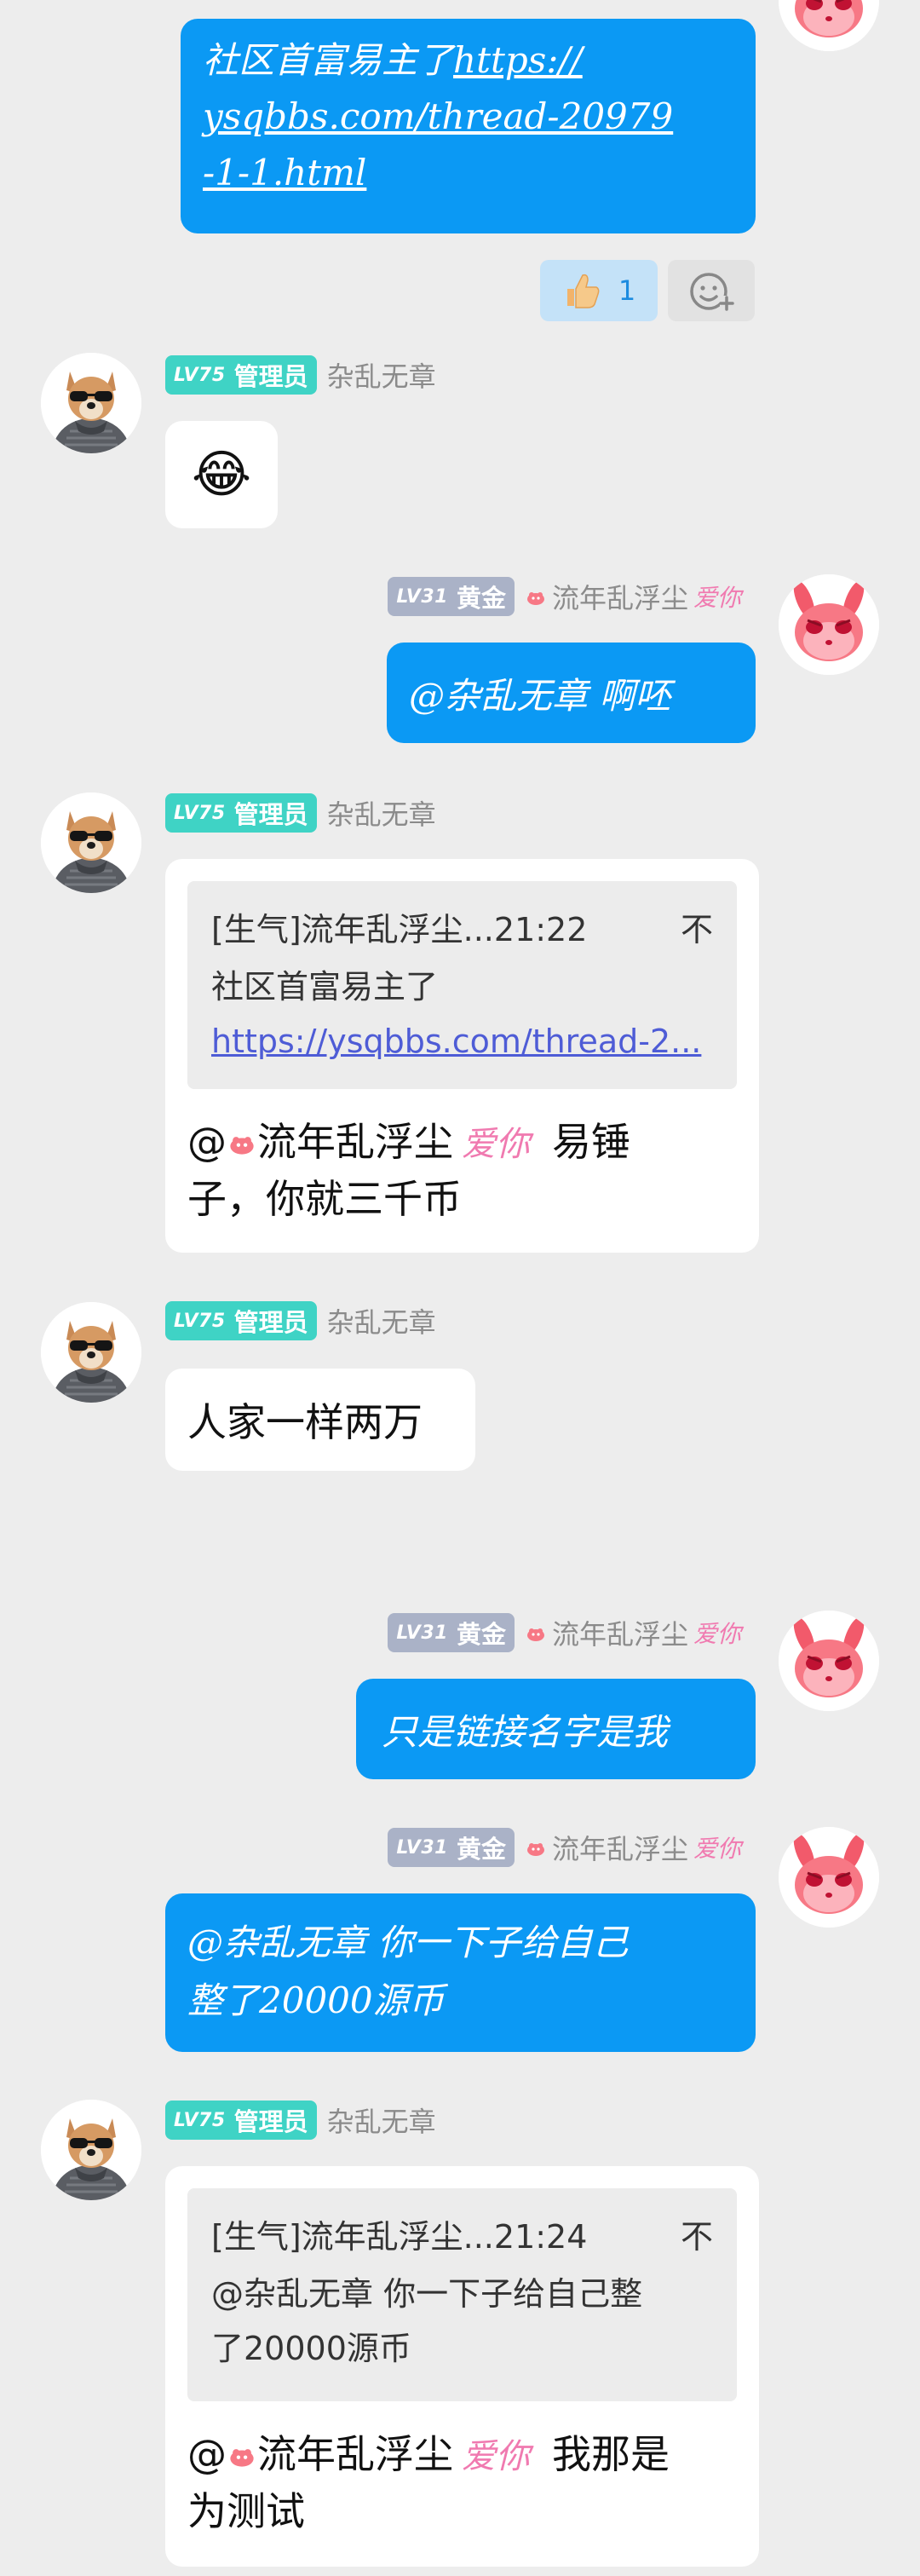  I want to click on message-text: 我那是, so click(611, 2454).